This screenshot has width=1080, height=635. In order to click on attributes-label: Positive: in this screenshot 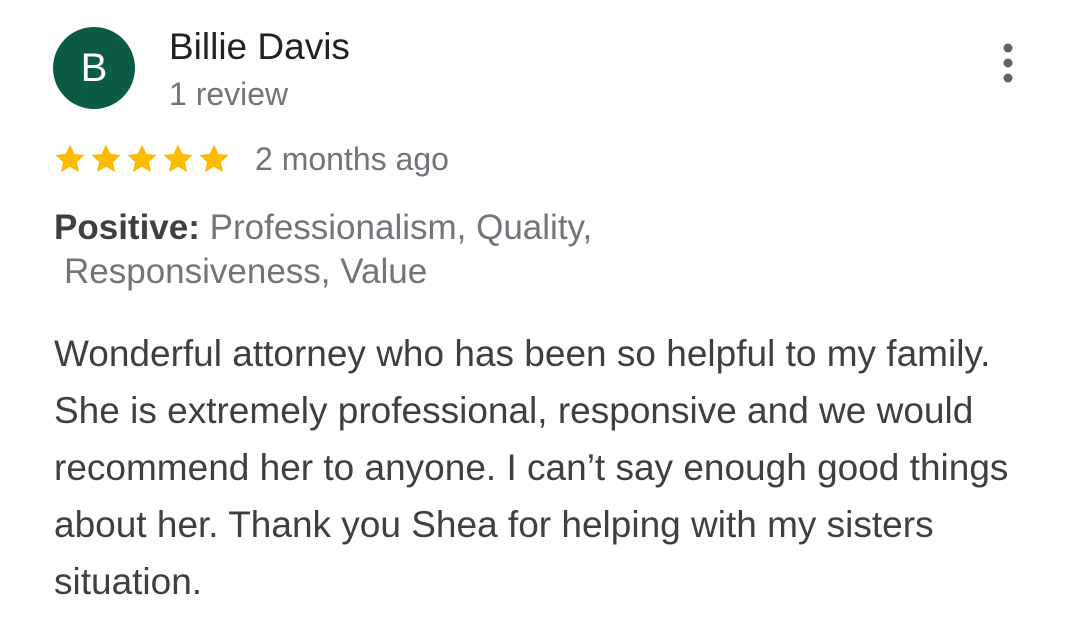, I will do `click(127, 227)`.